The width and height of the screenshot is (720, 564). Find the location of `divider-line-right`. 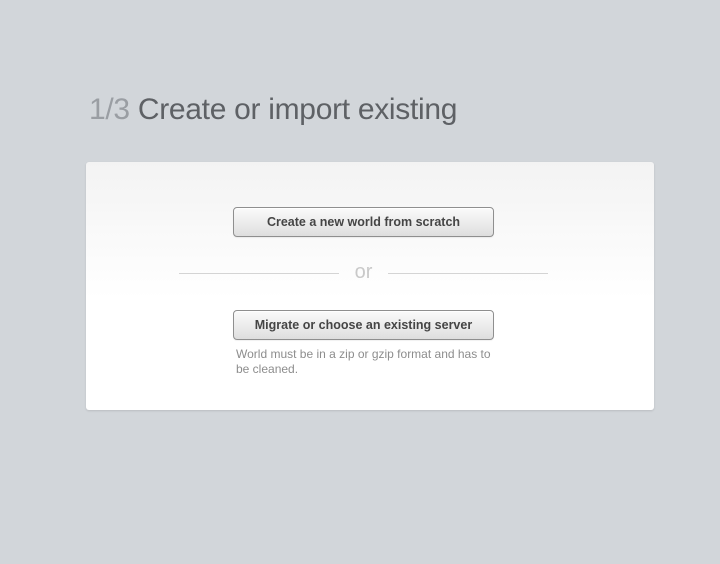

divider-line-right is located at coordinates (468, 273).